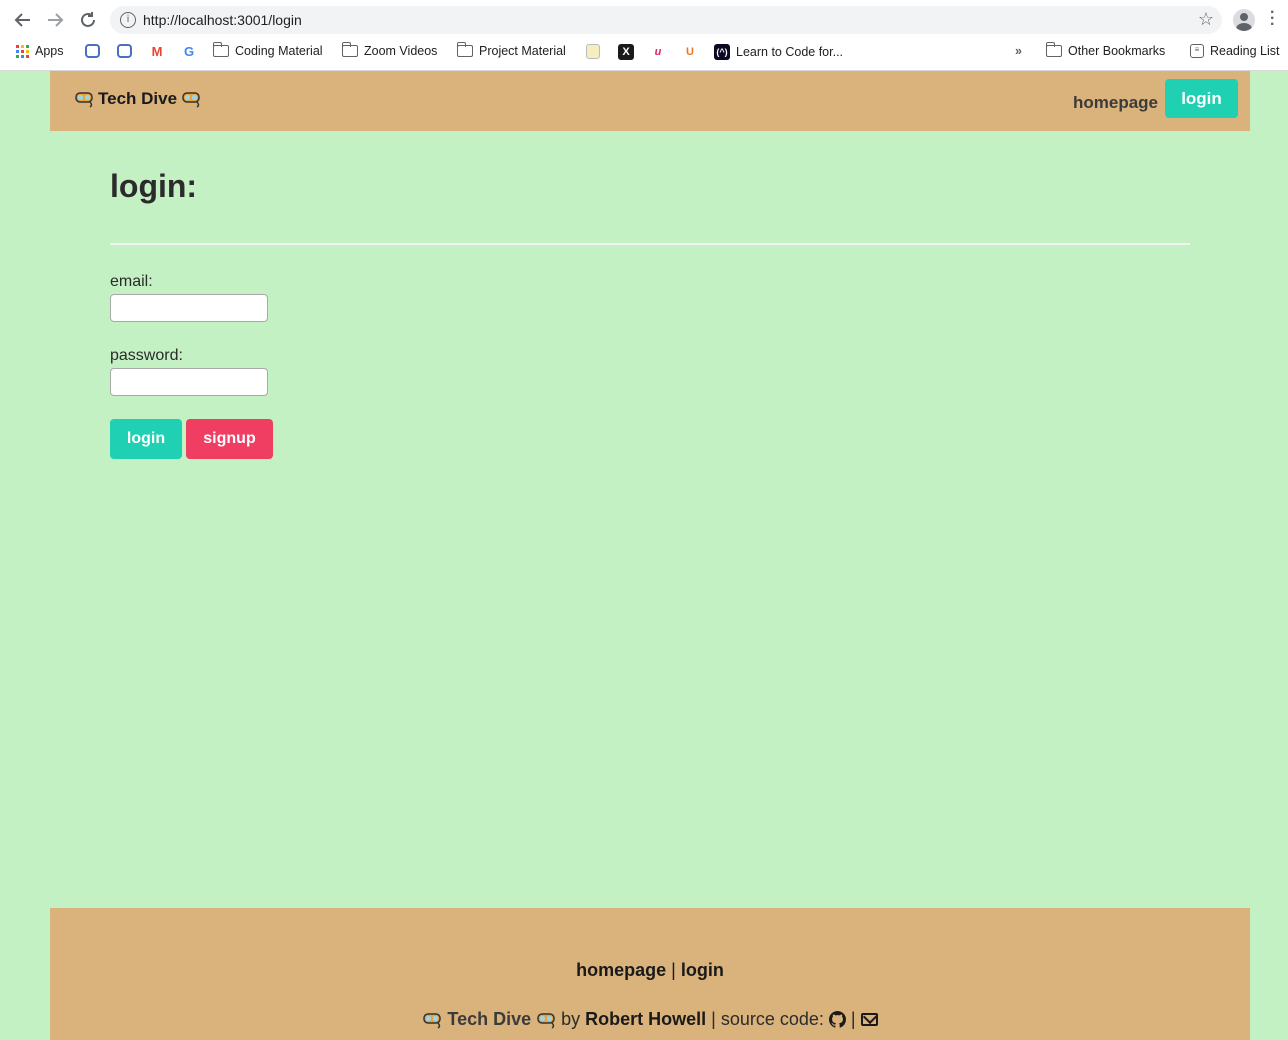  I want to click on login-button: login, so click(146, 439).